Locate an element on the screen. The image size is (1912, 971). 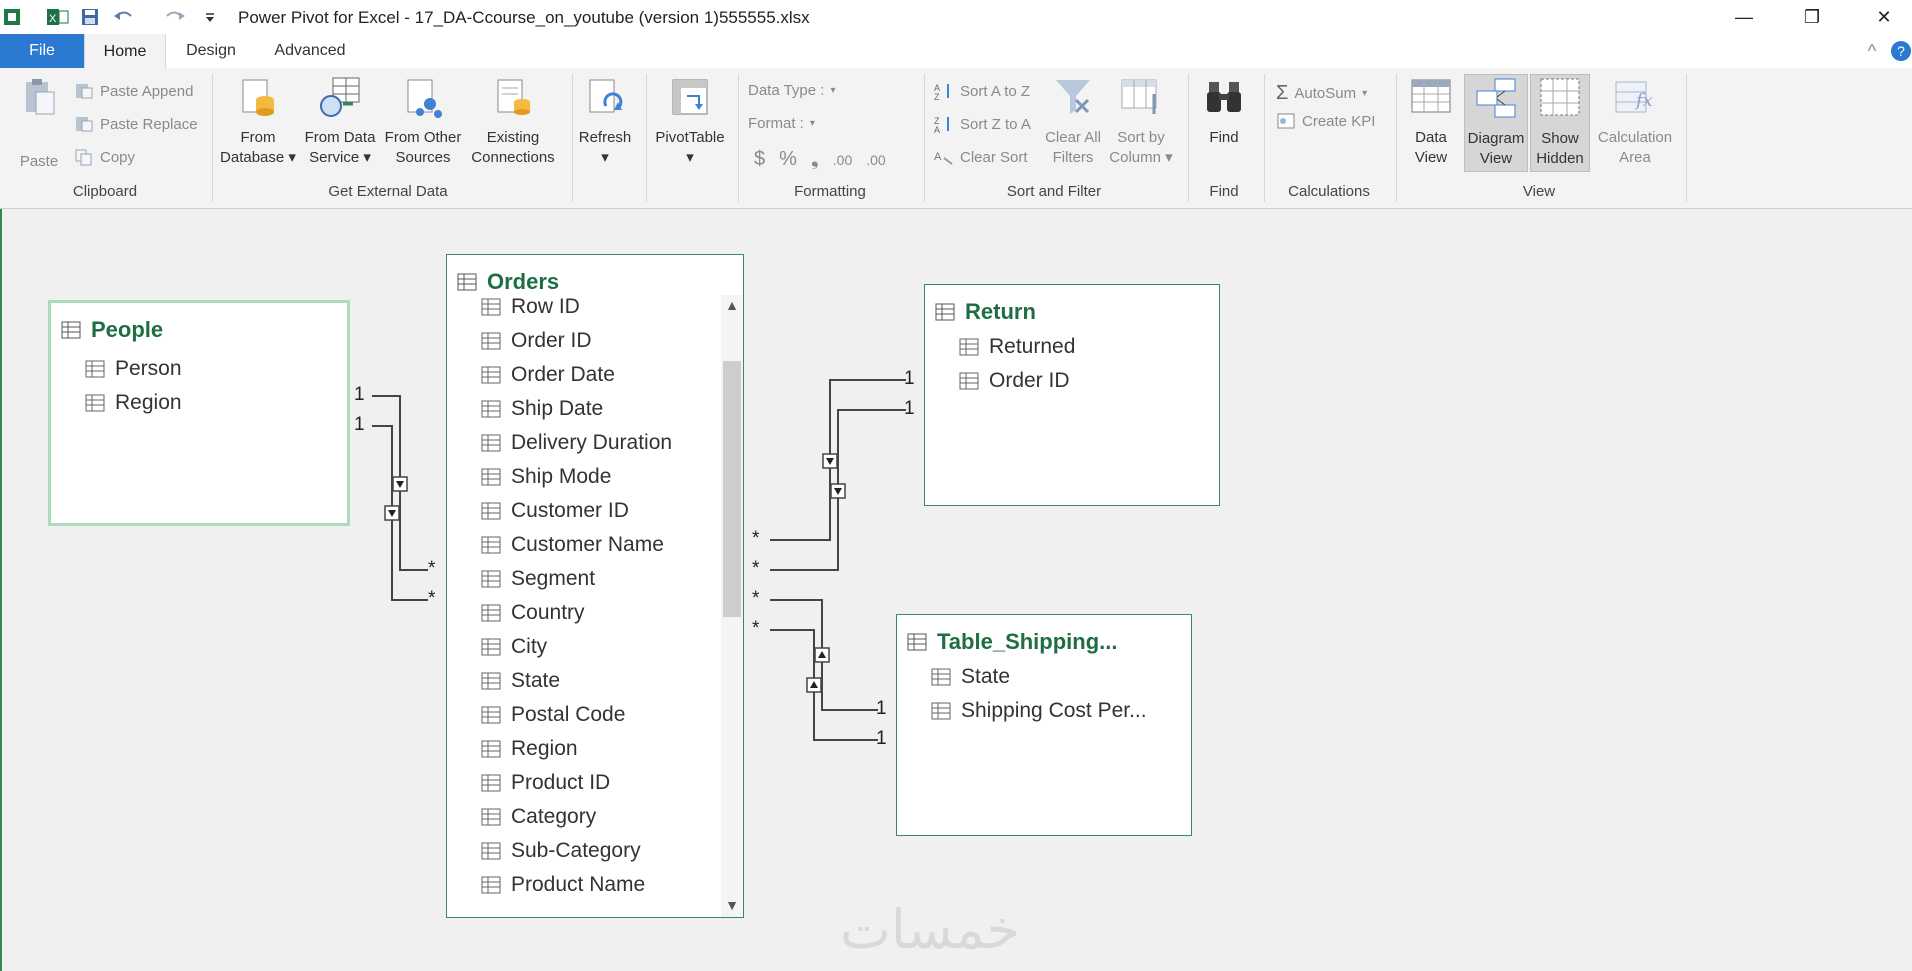
decrease-decimal-icon: .00 is located at coordinates (875, 160).